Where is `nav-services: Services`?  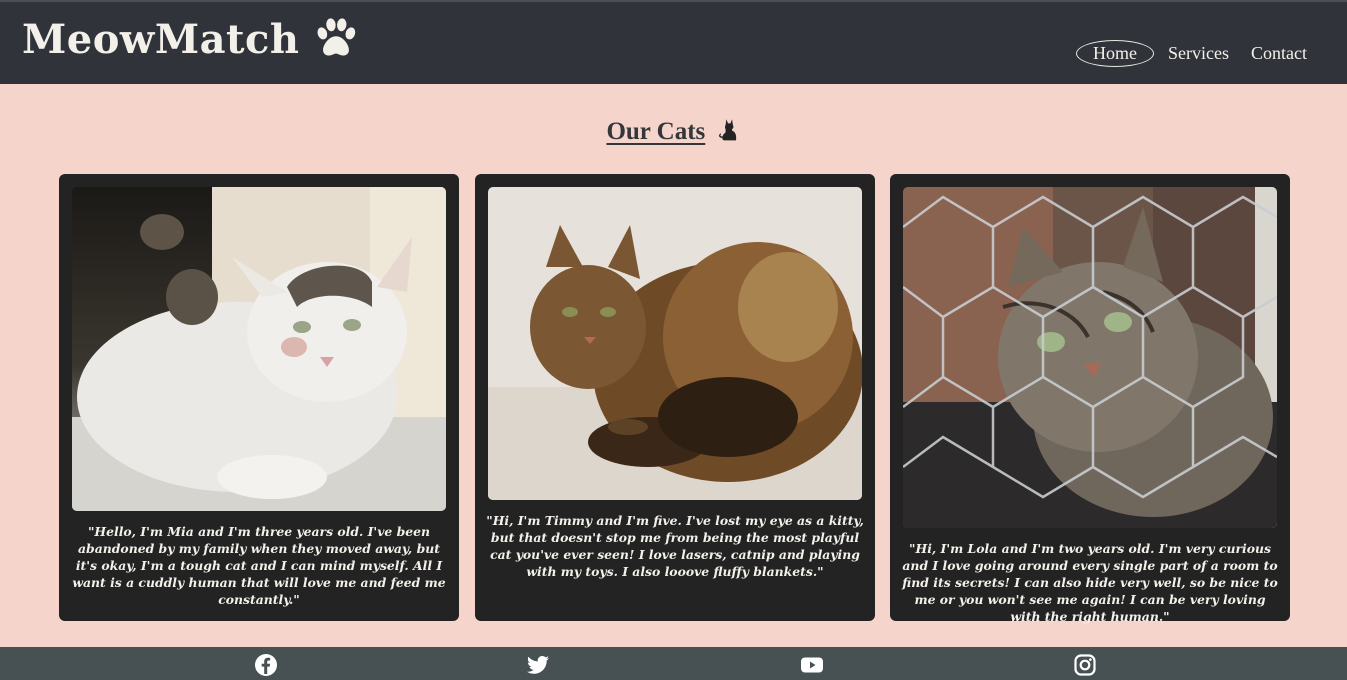
nav-services: Services is located at coordinates (1198, 53).